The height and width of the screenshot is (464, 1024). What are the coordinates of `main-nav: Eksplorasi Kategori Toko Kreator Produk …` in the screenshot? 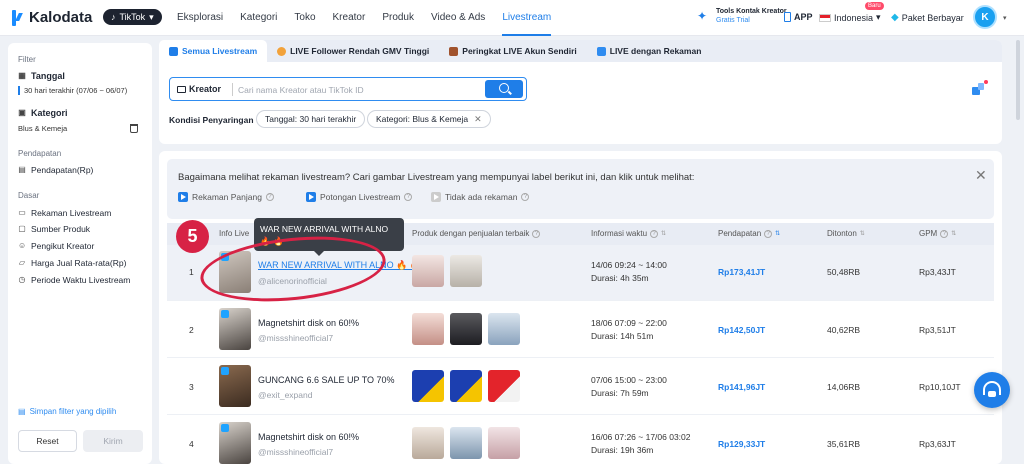 It's located at (364, 18).